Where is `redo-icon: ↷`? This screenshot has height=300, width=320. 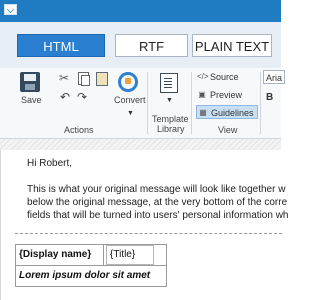
redo-icon: ↷ is located at coordinates (82, 97).